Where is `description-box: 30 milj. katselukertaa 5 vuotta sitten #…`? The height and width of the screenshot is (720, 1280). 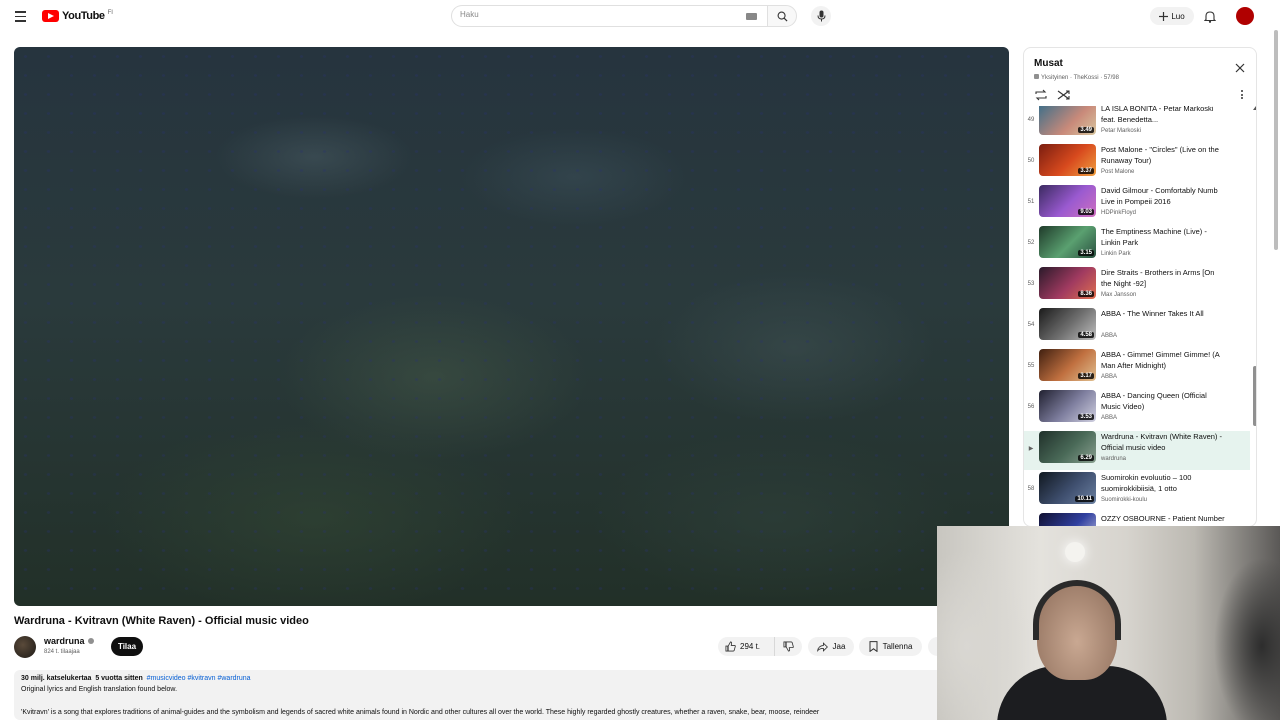
description-box: 30 milj. katselukertaa 5 vuotta sitten #… is located at coordinates (479, 695).